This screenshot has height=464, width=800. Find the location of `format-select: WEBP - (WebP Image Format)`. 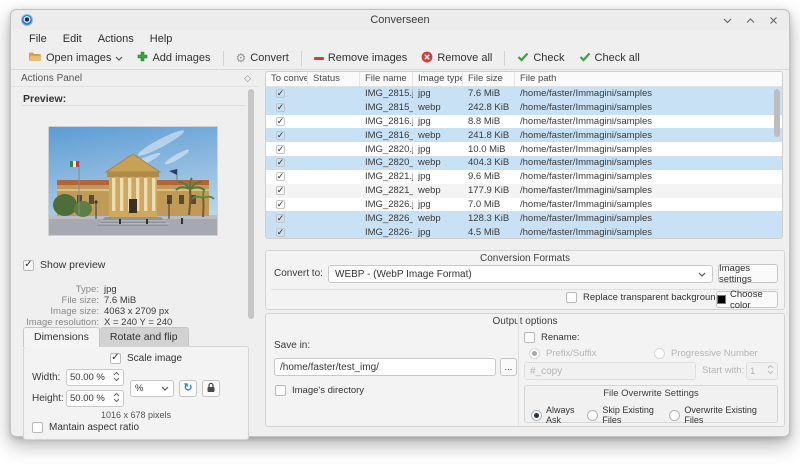

format-select: WEBP - (WebP Image Format) is located at coordinates (520, 274).